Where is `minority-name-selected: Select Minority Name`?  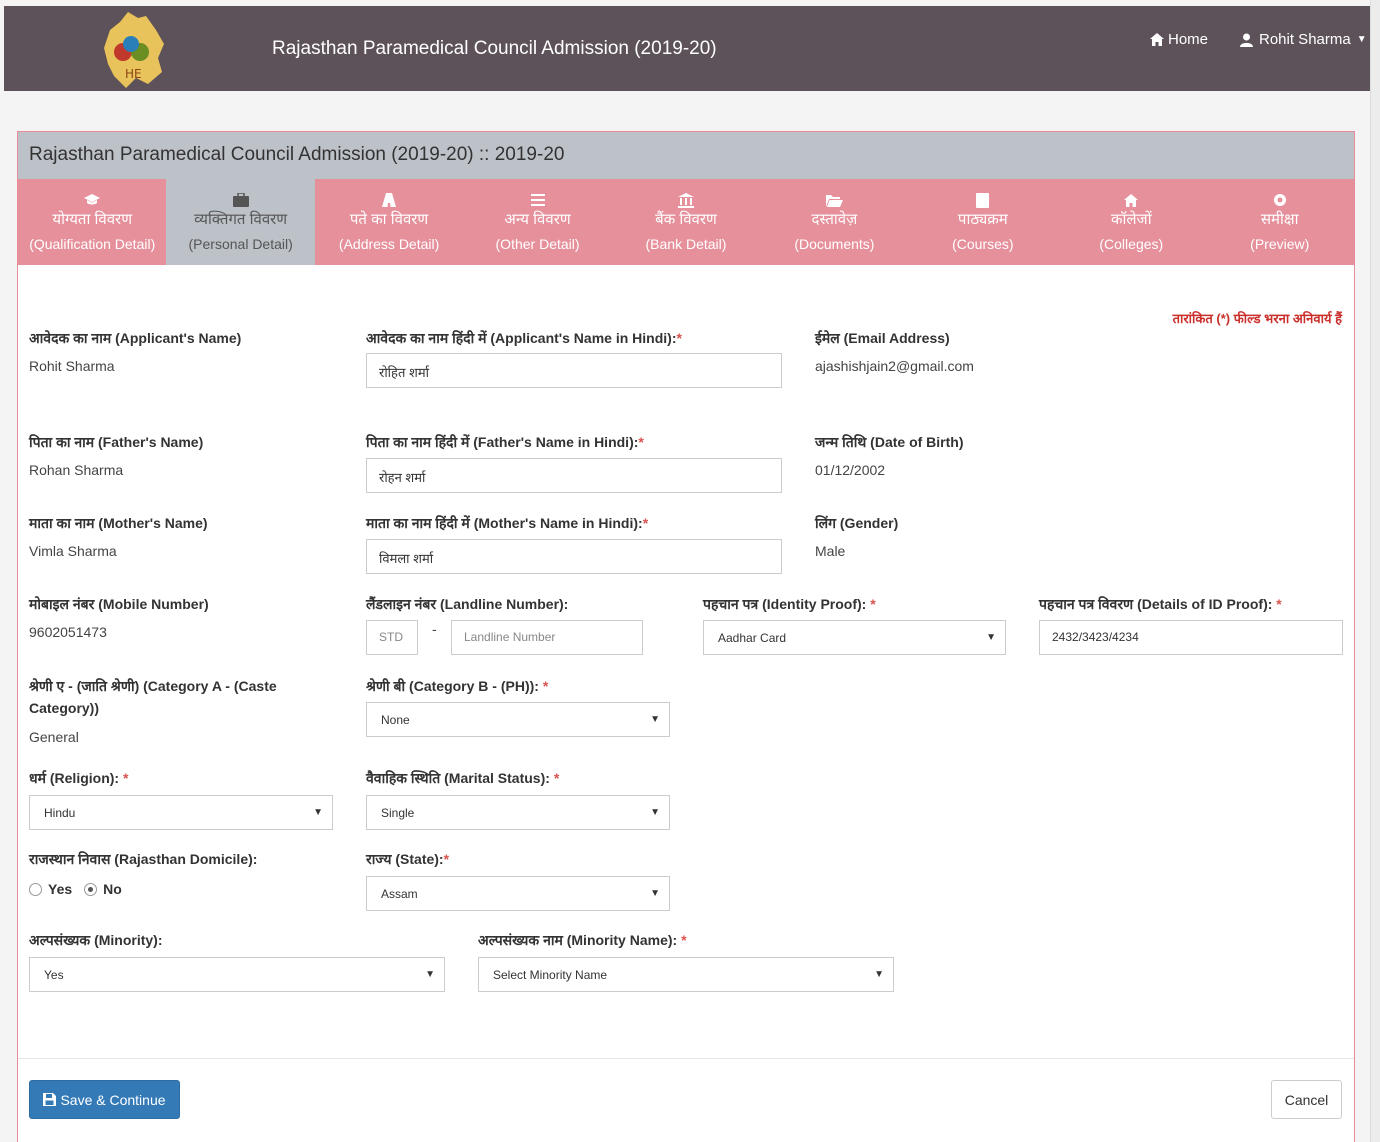 minority-name-selected: Select Minority Name is located at coordinates (550, 975).